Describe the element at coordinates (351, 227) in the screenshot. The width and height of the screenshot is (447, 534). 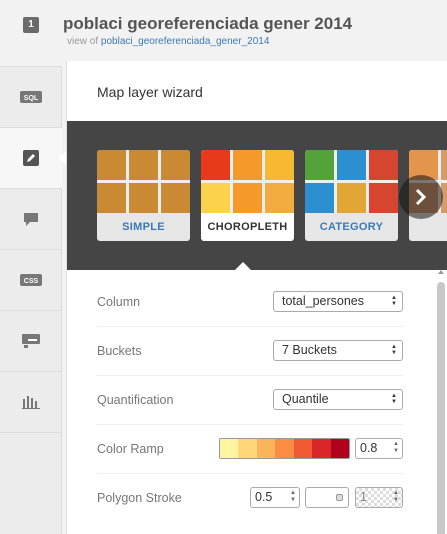
I see `vis-type-label: CATEGORY` at that location.